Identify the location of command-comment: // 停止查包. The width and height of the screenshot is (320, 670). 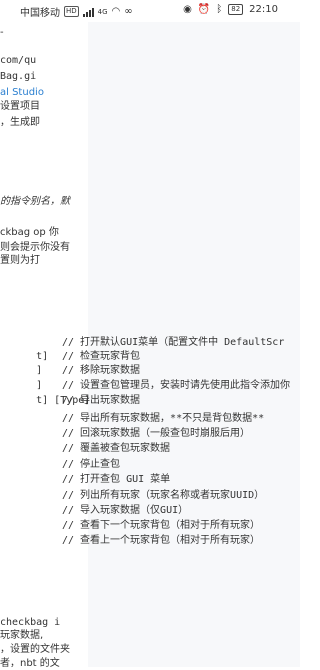
(91, 464).